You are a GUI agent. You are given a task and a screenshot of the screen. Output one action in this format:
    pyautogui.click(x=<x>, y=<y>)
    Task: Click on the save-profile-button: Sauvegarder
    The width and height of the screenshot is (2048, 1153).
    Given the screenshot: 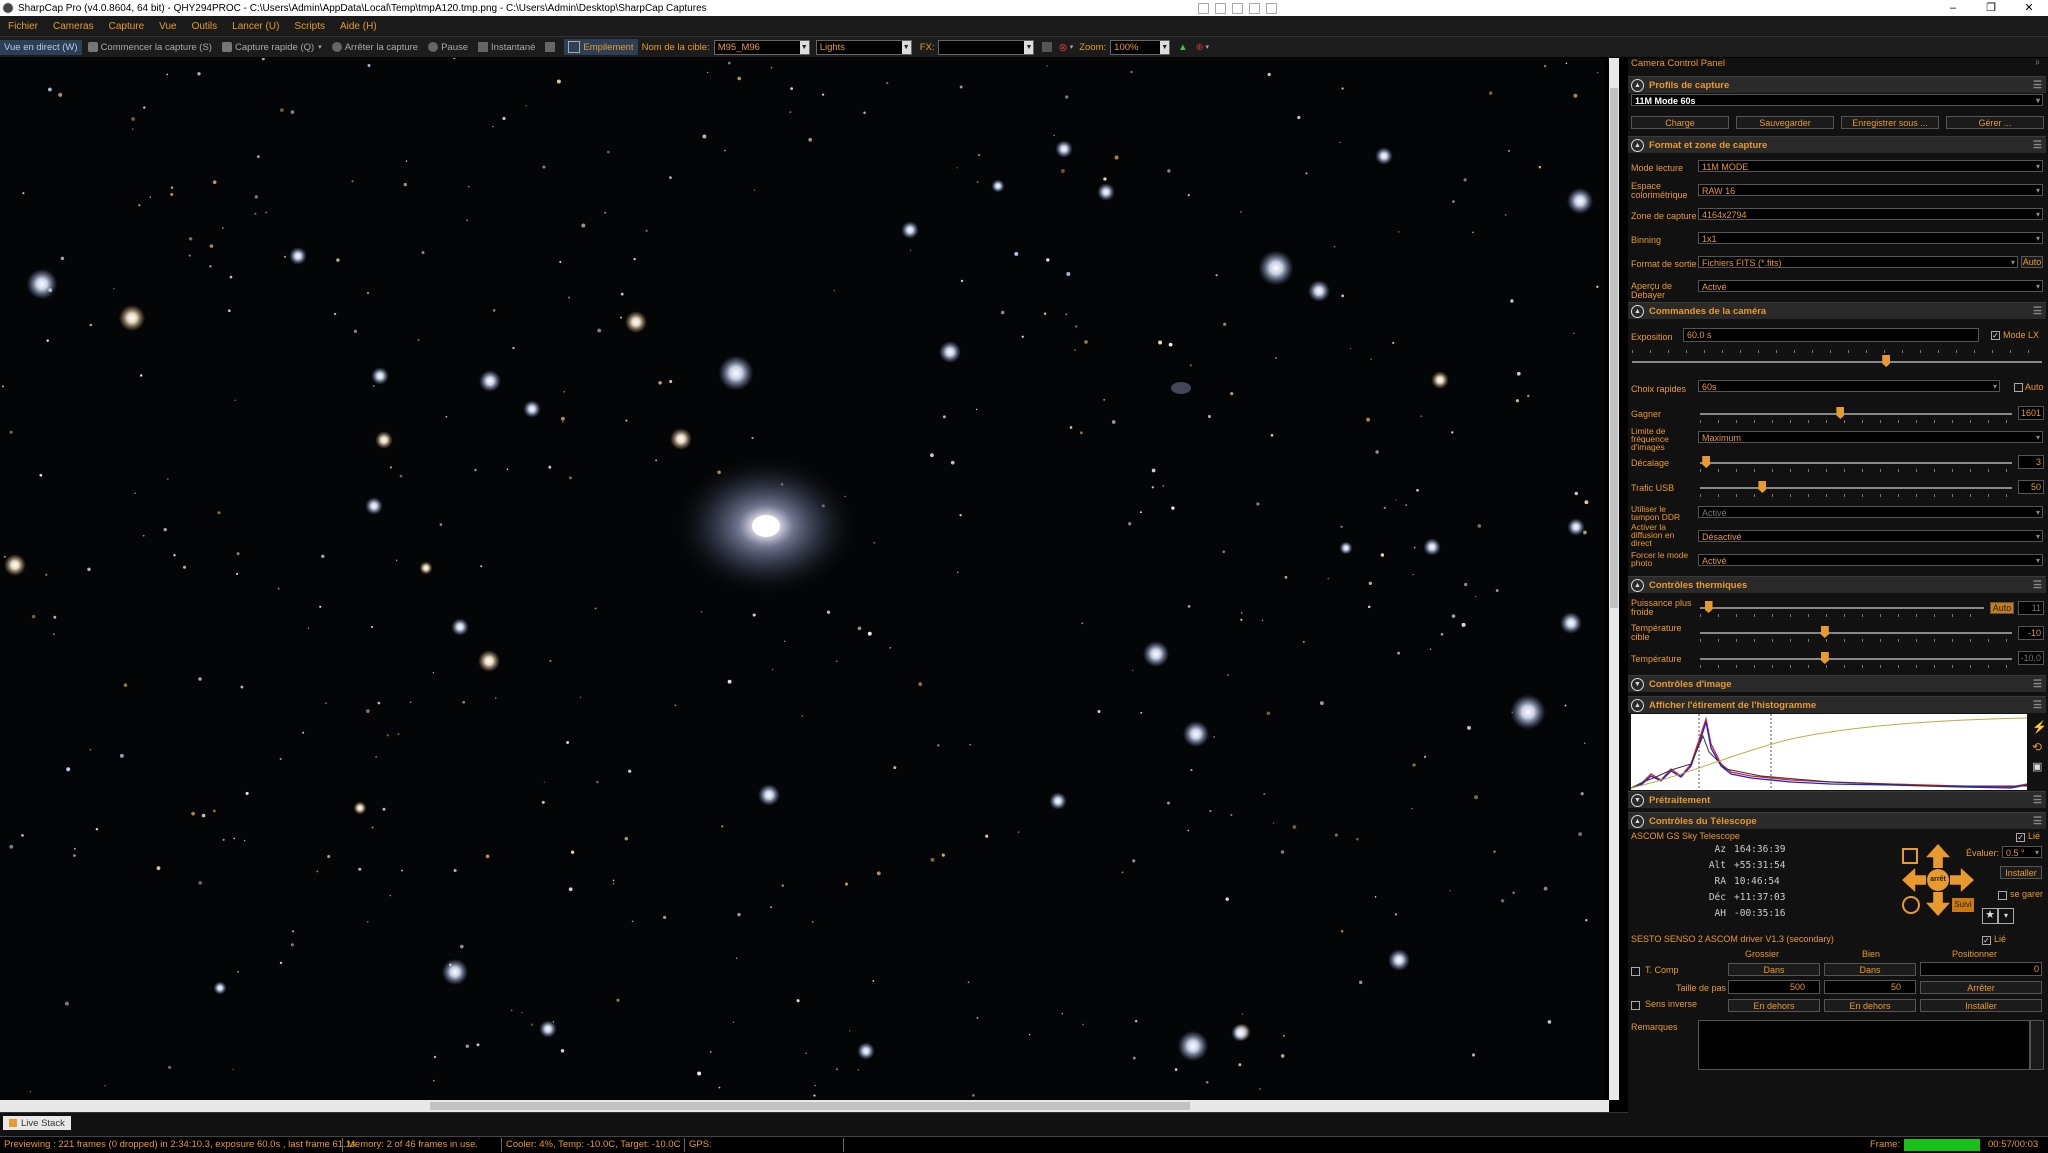 What is the action you would take?
    pyautogui.click(x=1785, y=122)
    